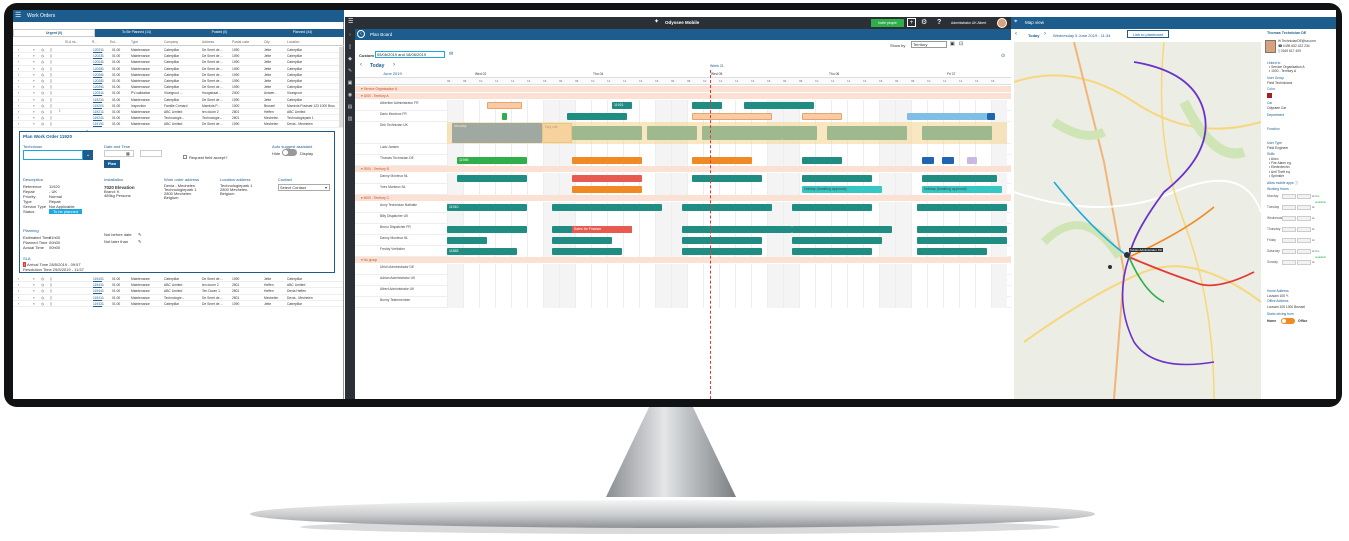  Describe the element at coordinates (968, 23) in the screenshot. I see `user-name: Administrator UK Albert` at that location.